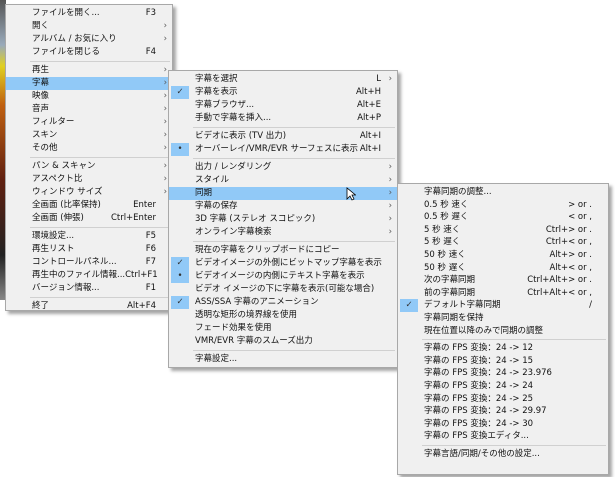  I want to click on menu-item: 音声 ›, so click(89, 109).